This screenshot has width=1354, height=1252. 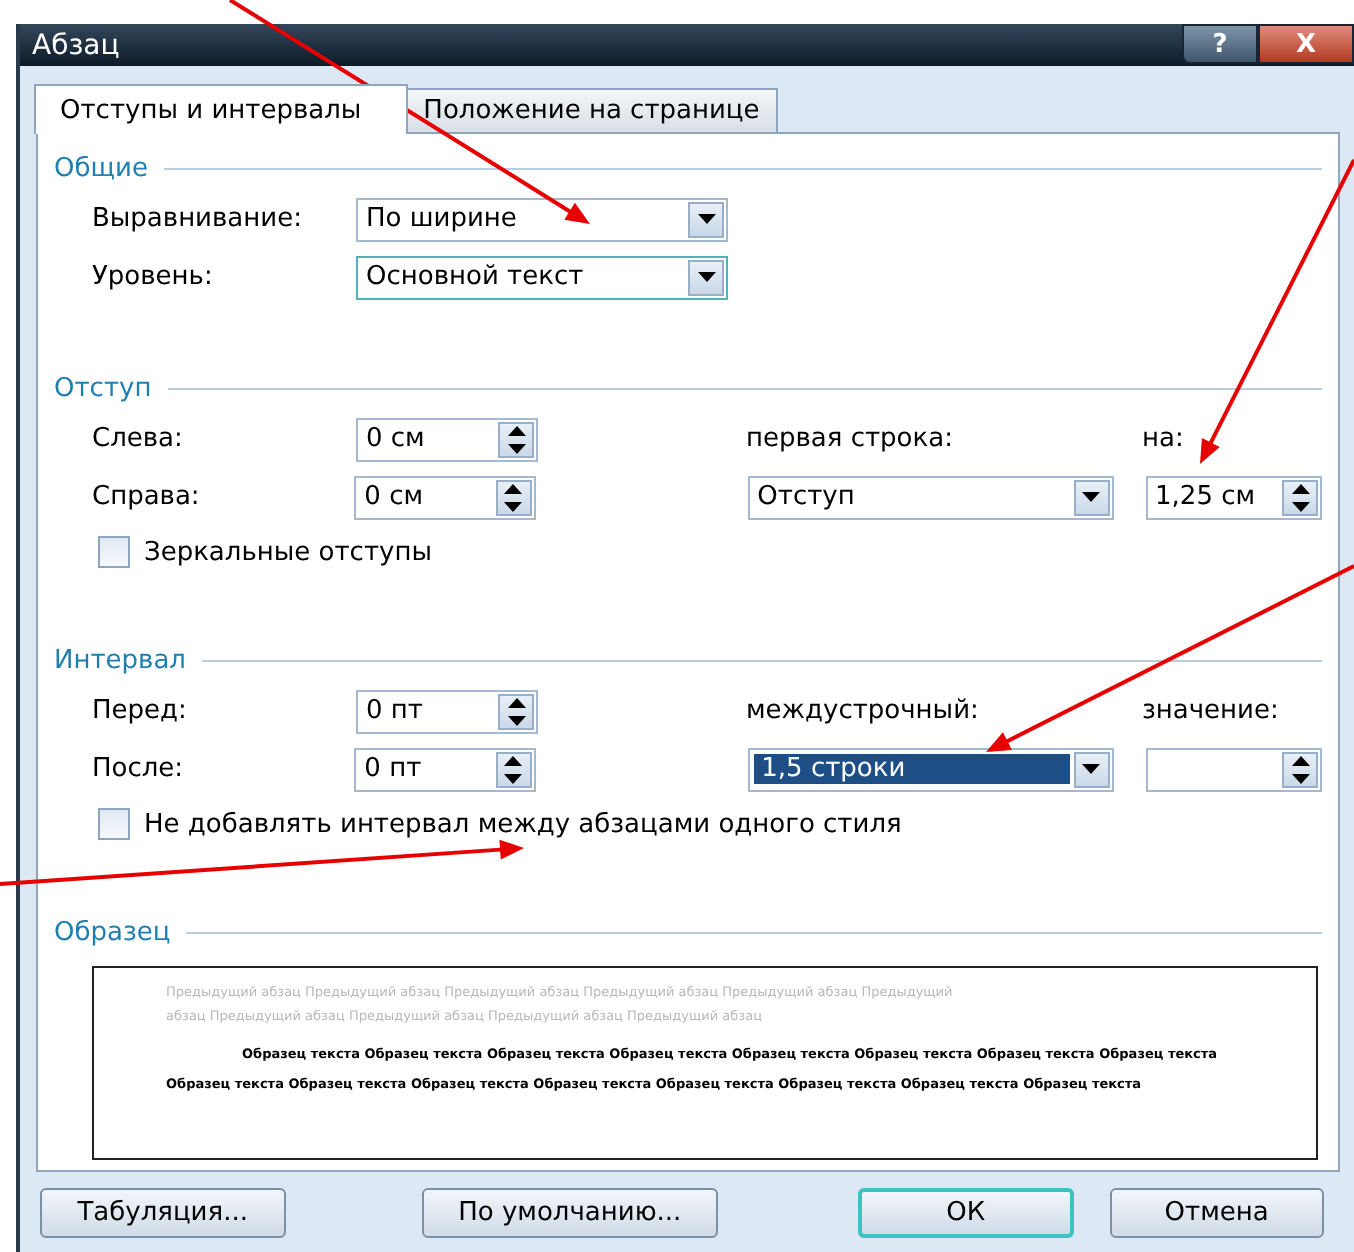 What do you see at coordinates (1234, 497) in the screenshot?
I see `spin-field: 1,25 см` at bounding box center [1234, 497].